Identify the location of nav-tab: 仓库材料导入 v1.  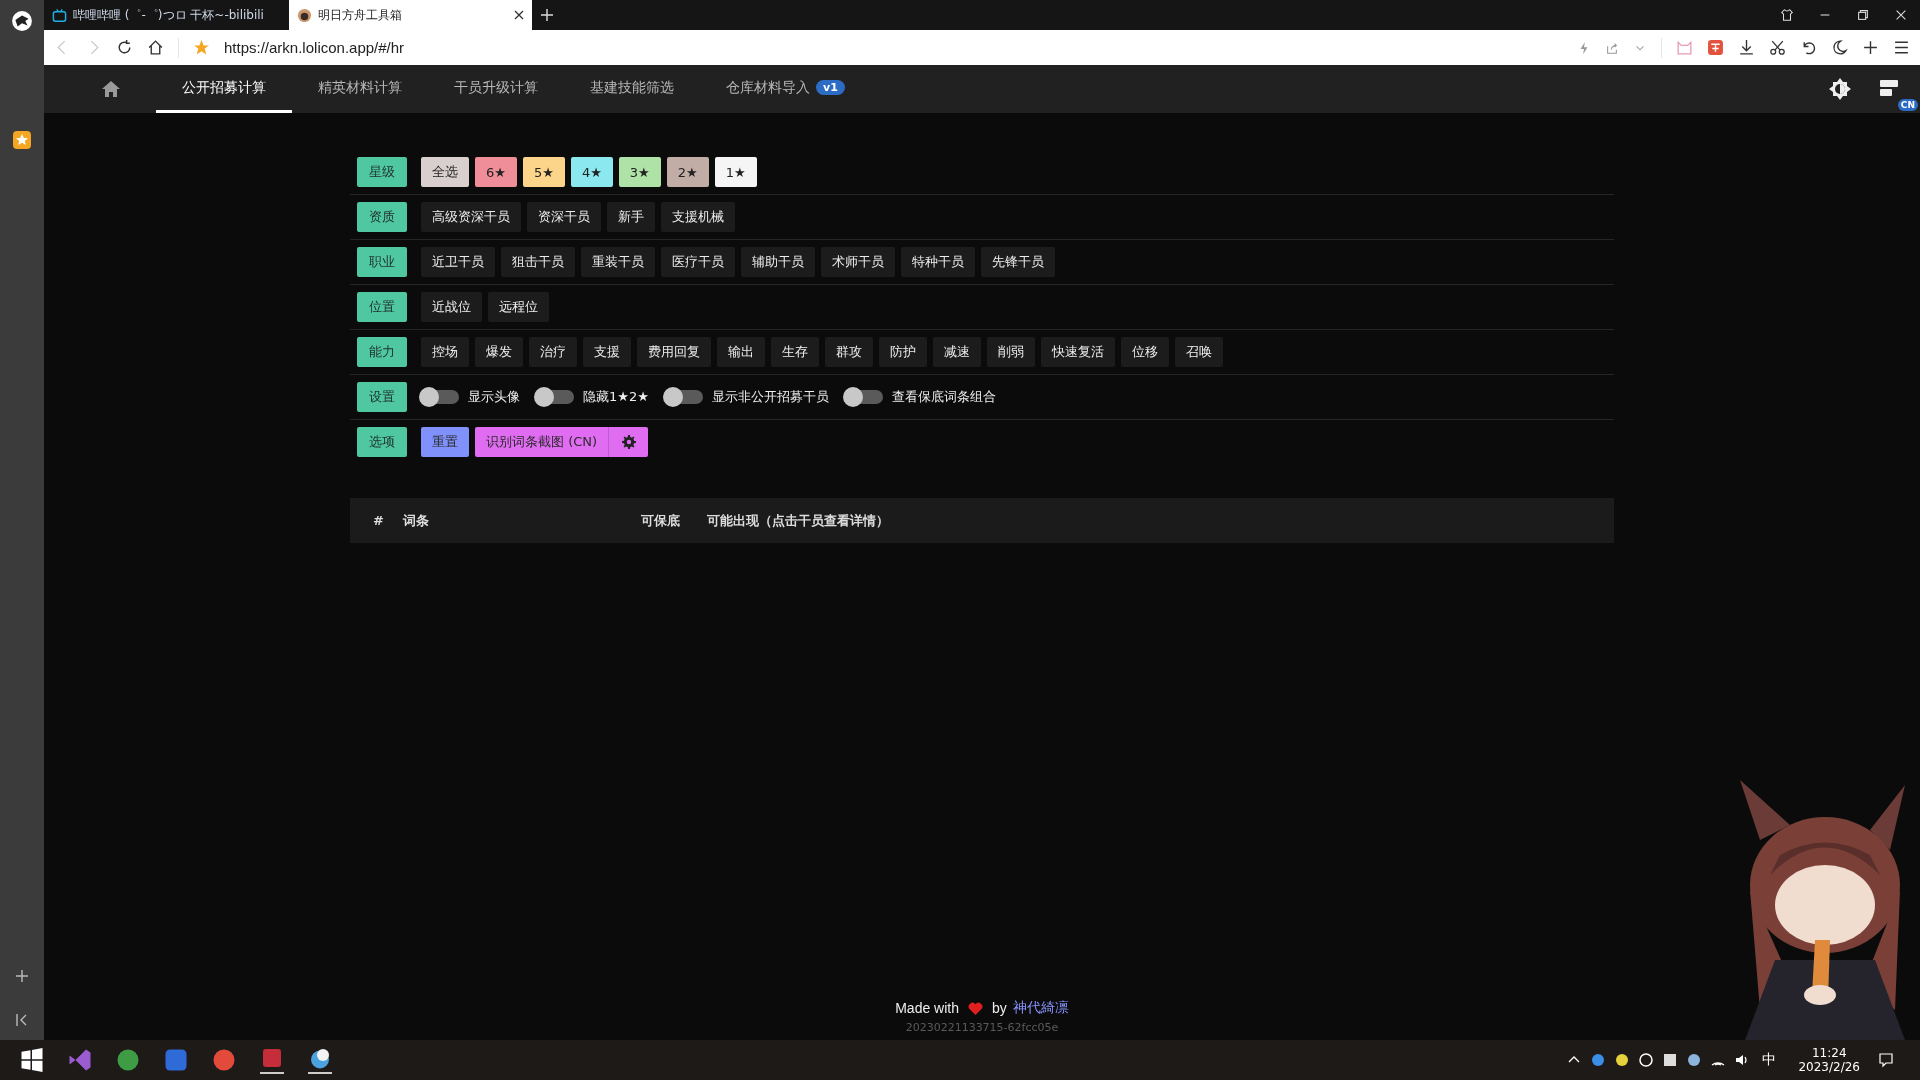
(785, 89).